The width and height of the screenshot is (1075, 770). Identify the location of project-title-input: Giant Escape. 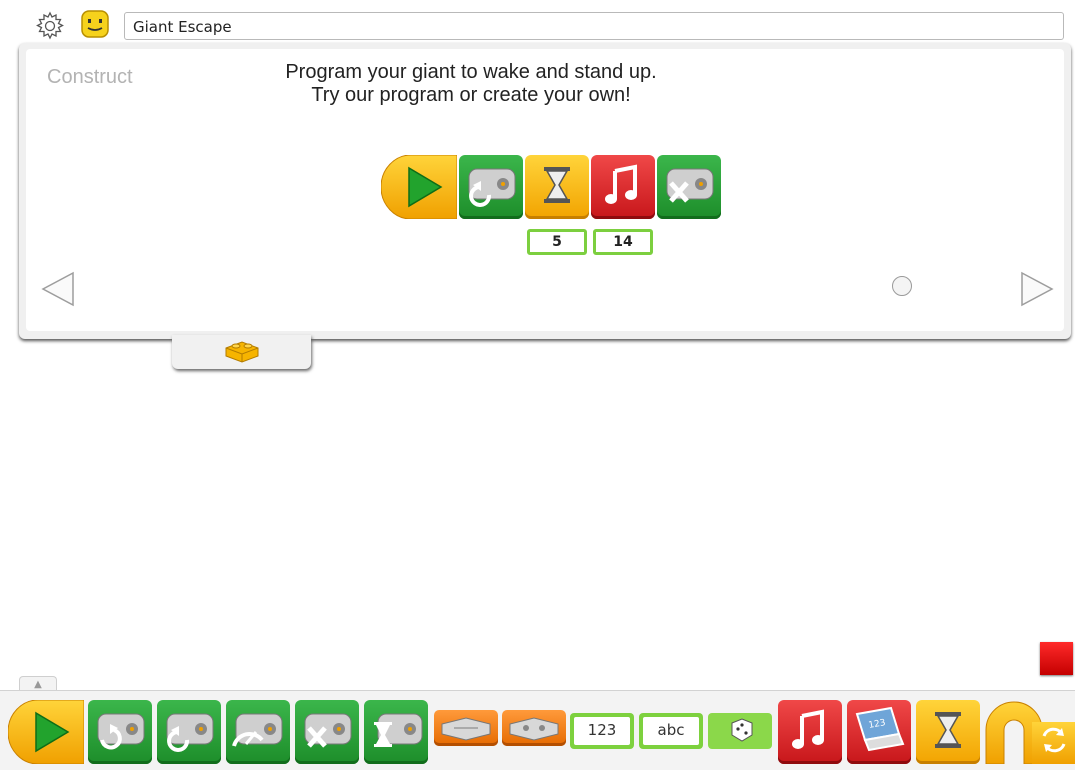
(594, 26).